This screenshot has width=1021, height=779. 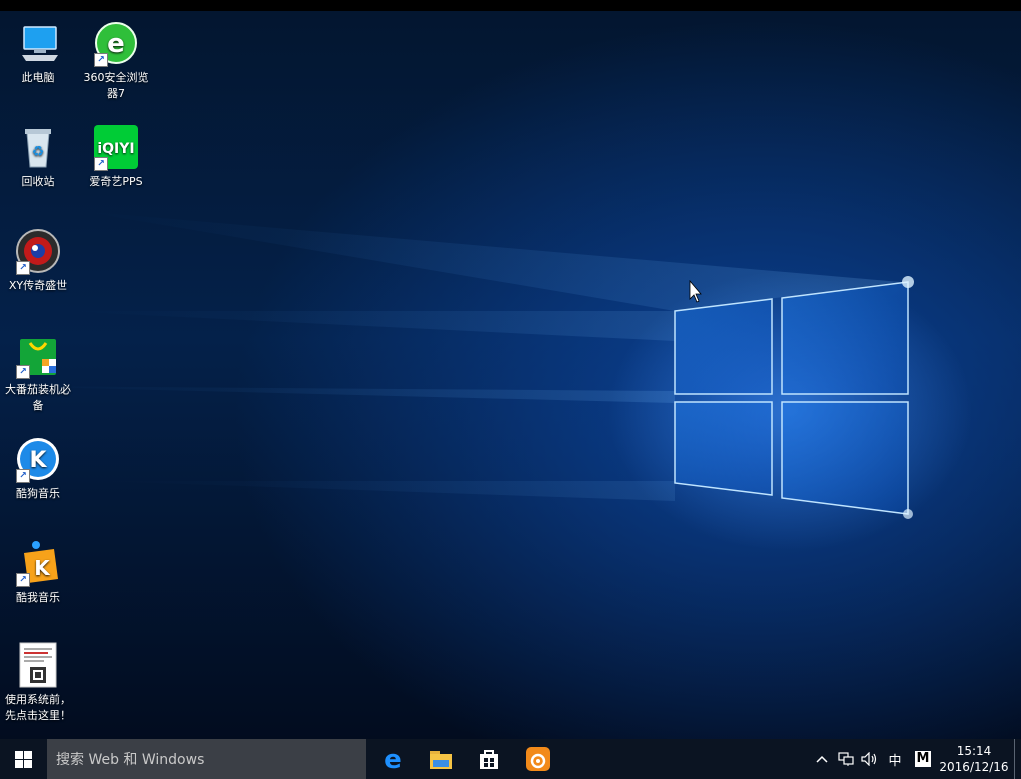 I want to click on kugou-icon: K ↗, so click(x=38, y=459).